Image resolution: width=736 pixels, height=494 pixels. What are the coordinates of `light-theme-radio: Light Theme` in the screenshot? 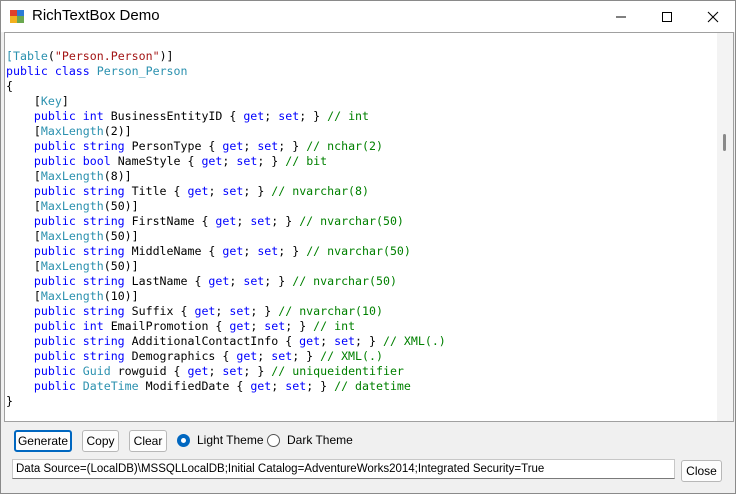 It's located at (220, 440).